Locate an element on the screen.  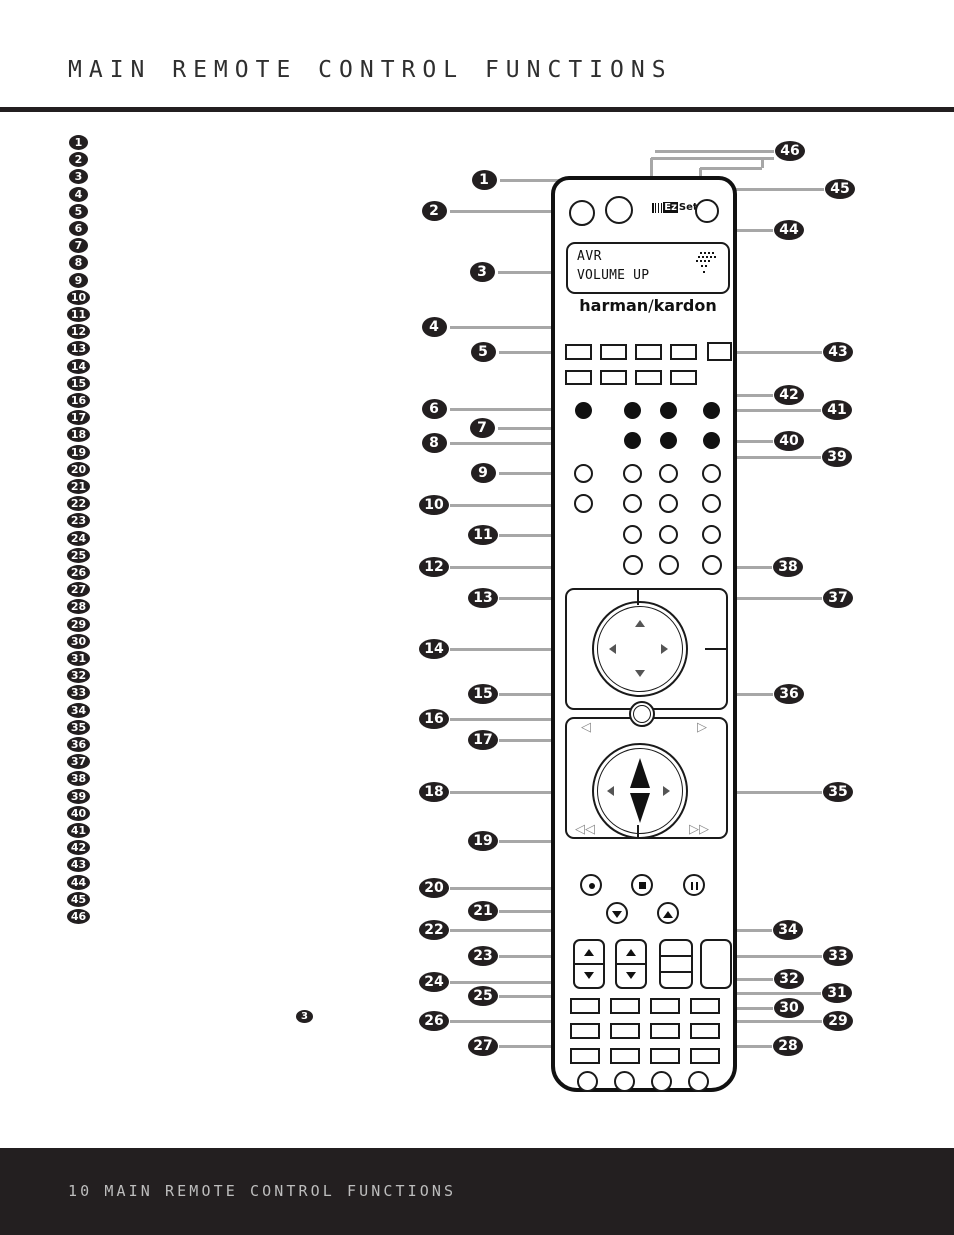
next-track-icon: ▷ is located at coordinates (702, 727).